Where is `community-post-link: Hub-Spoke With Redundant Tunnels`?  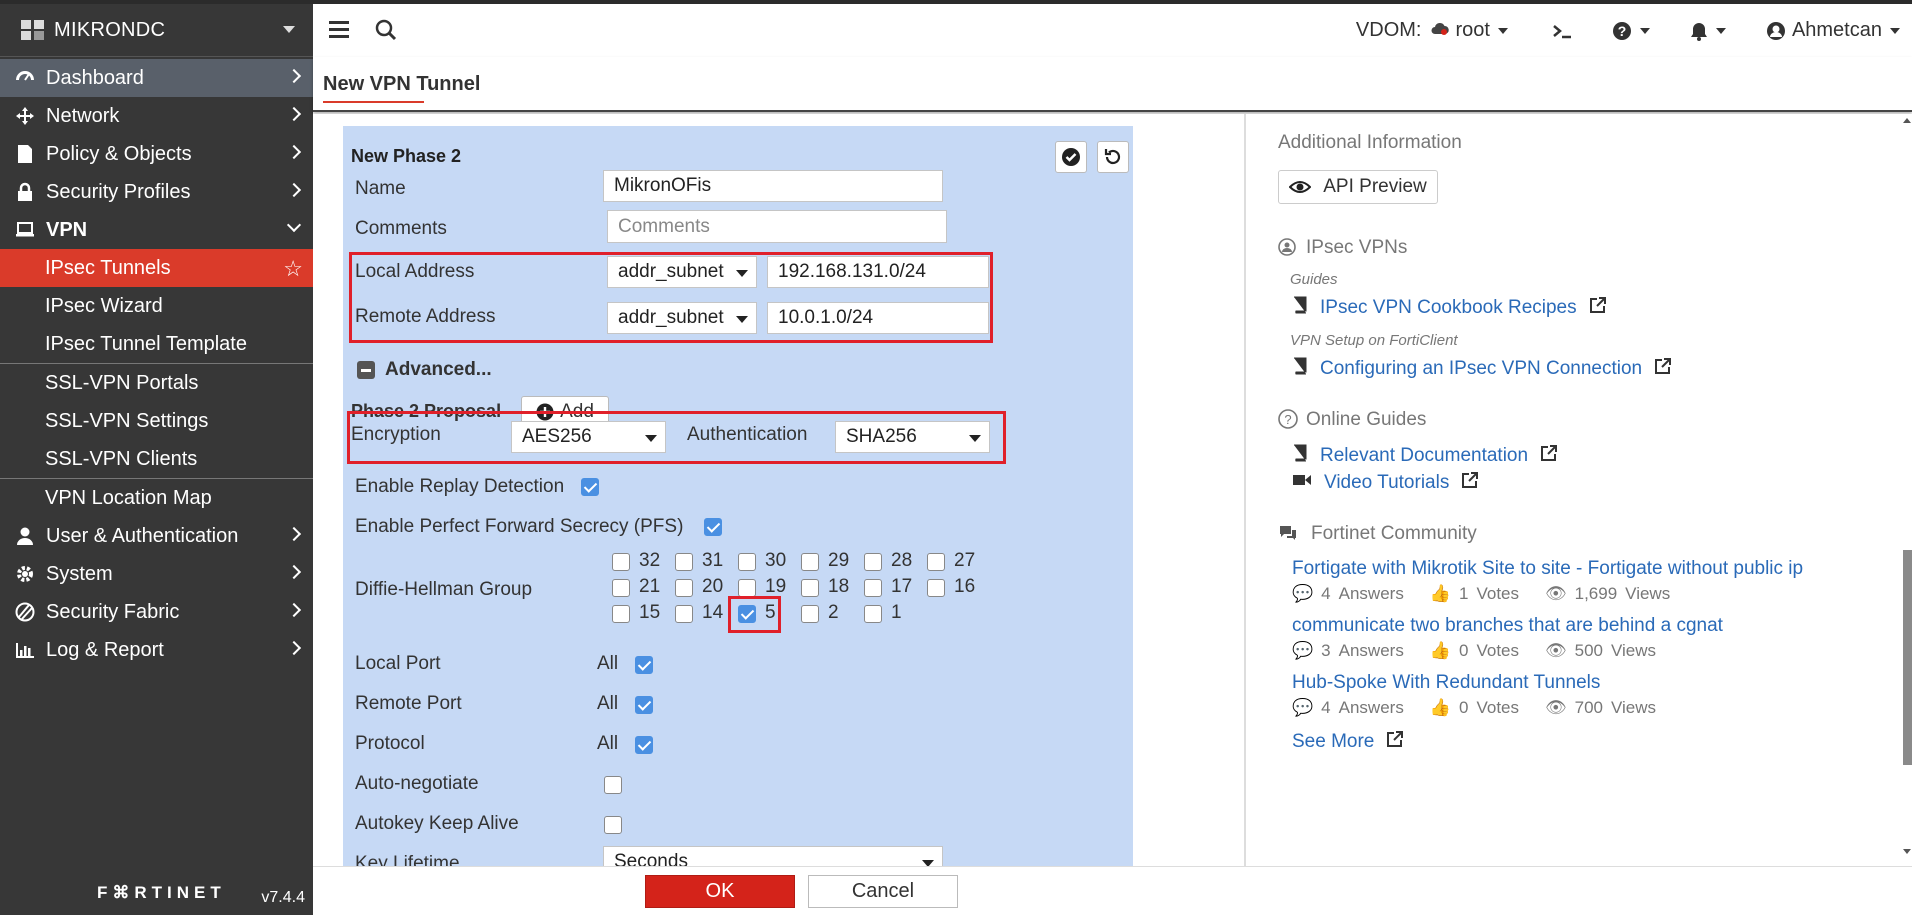 community-post-link: Hub-Spoke With Redundant Tunnels is located at coordinates (1446, 683).